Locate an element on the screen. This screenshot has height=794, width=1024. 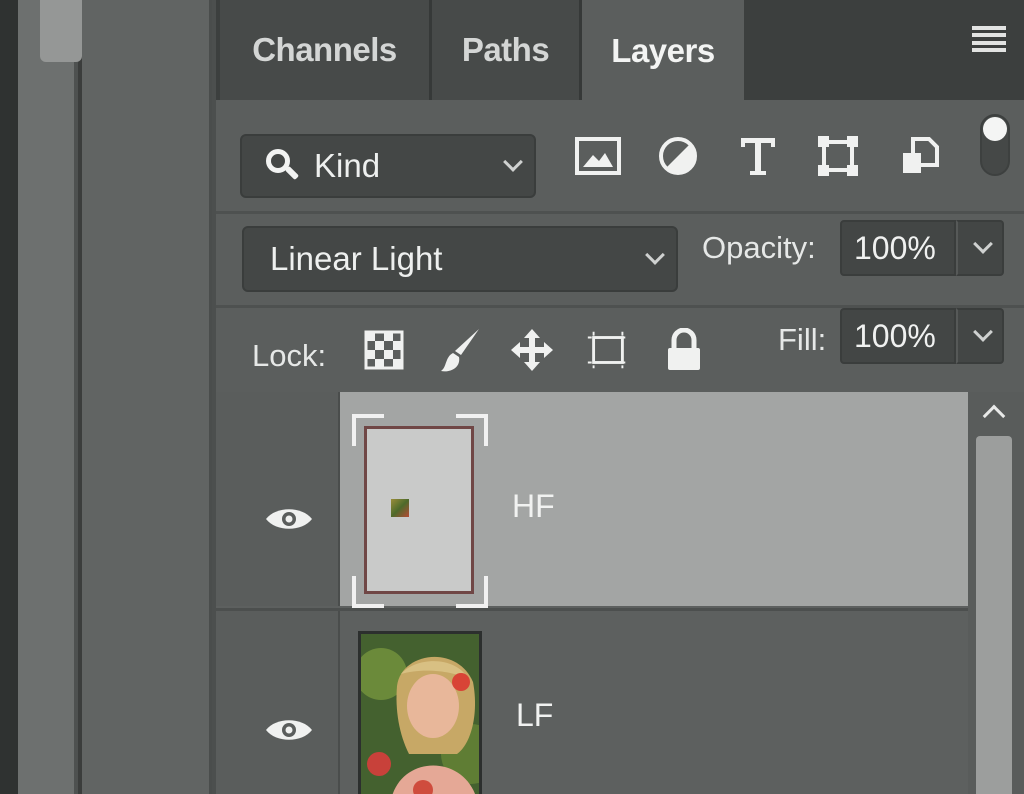
opacity-label: Opacity: is located at coordinates (759, 247).